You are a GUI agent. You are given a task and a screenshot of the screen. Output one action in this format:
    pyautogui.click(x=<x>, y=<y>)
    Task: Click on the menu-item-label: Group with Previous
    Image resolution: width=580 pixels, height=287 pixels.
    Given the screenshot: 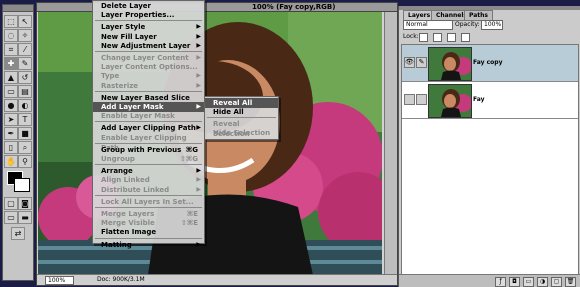 What is the action you would take?
    pyautogui.click(x=141, y=149)
    